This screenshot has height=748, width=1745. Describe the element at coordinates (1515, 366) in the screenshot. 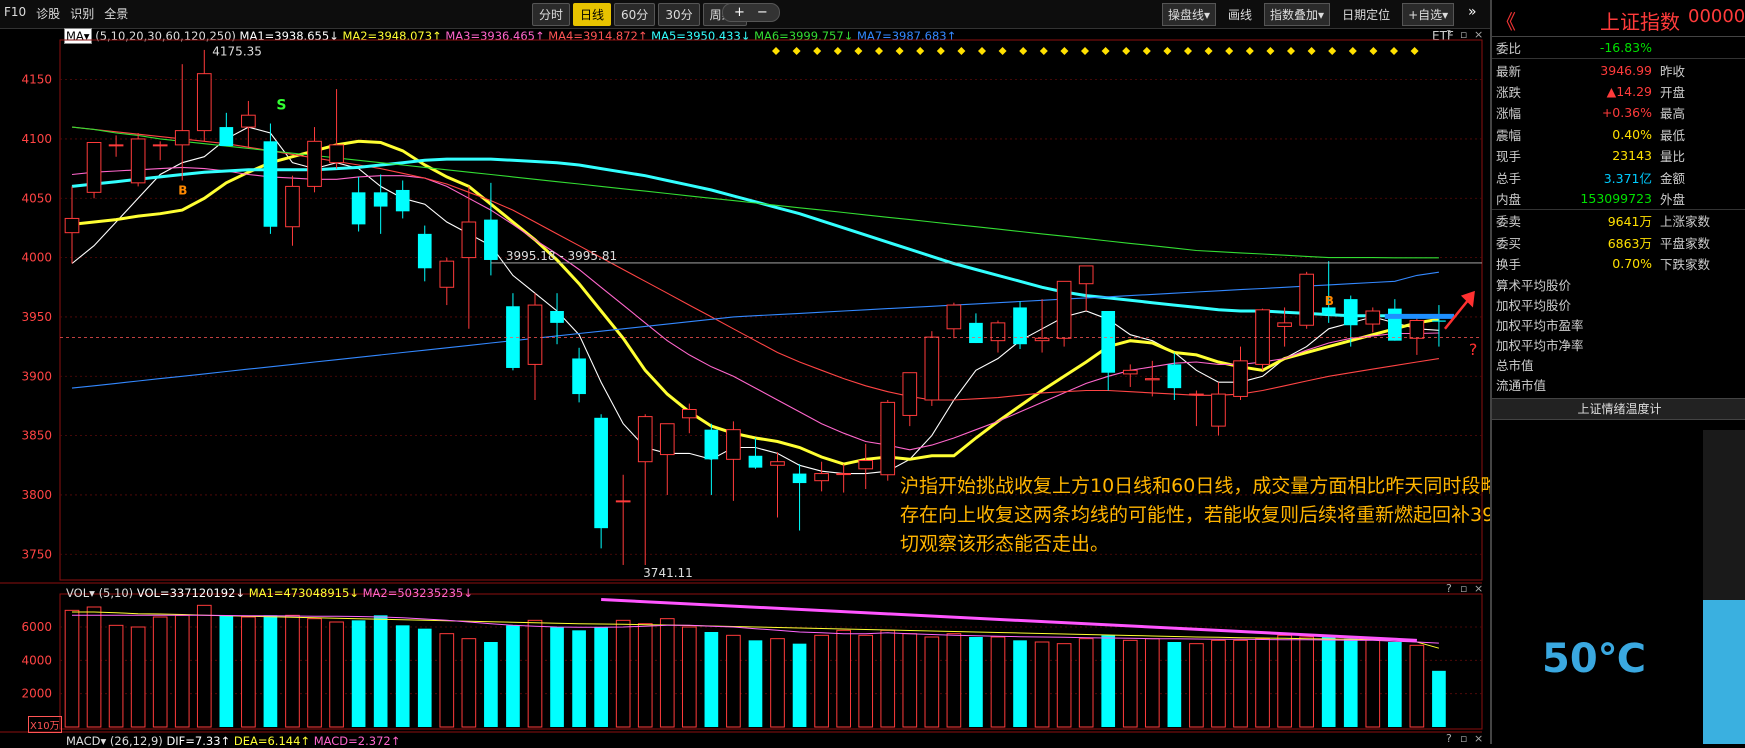

I see `market-stat-item: 总市值` at that location.